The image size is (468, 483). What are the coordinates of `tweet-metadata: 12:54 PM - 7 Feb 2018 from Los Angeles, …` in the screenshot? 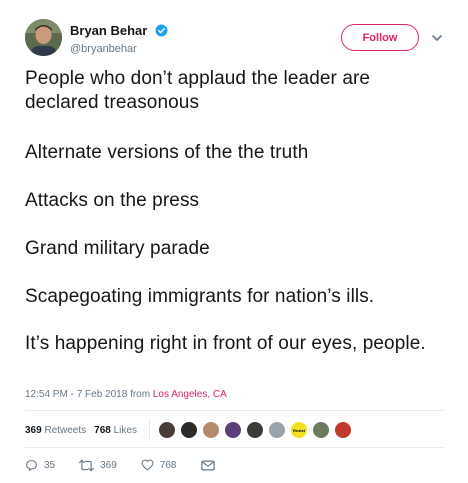 It's located at (126, 394).